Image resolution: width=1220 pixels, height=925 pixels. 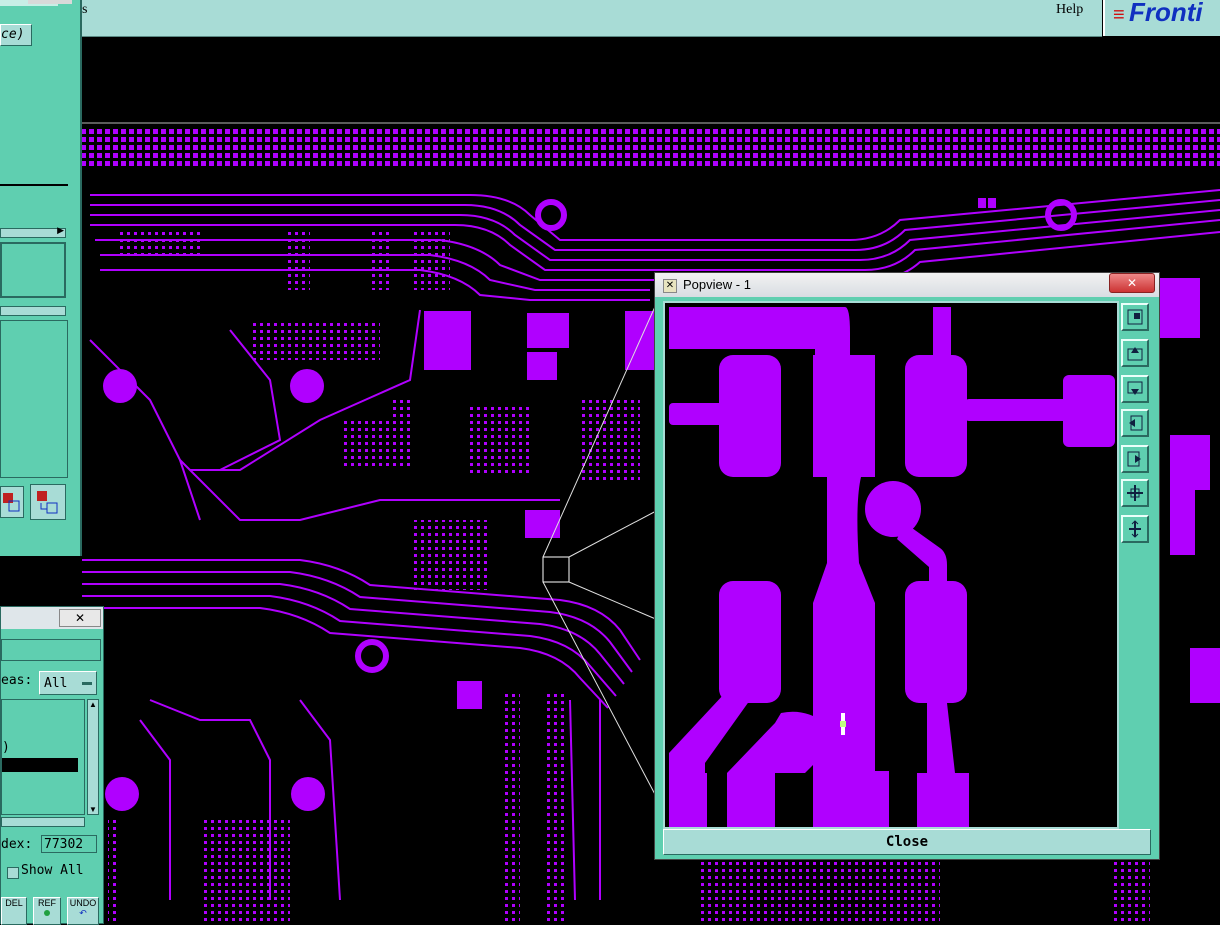 I want to click on index-input: 77302, so click(x=69, y=844).